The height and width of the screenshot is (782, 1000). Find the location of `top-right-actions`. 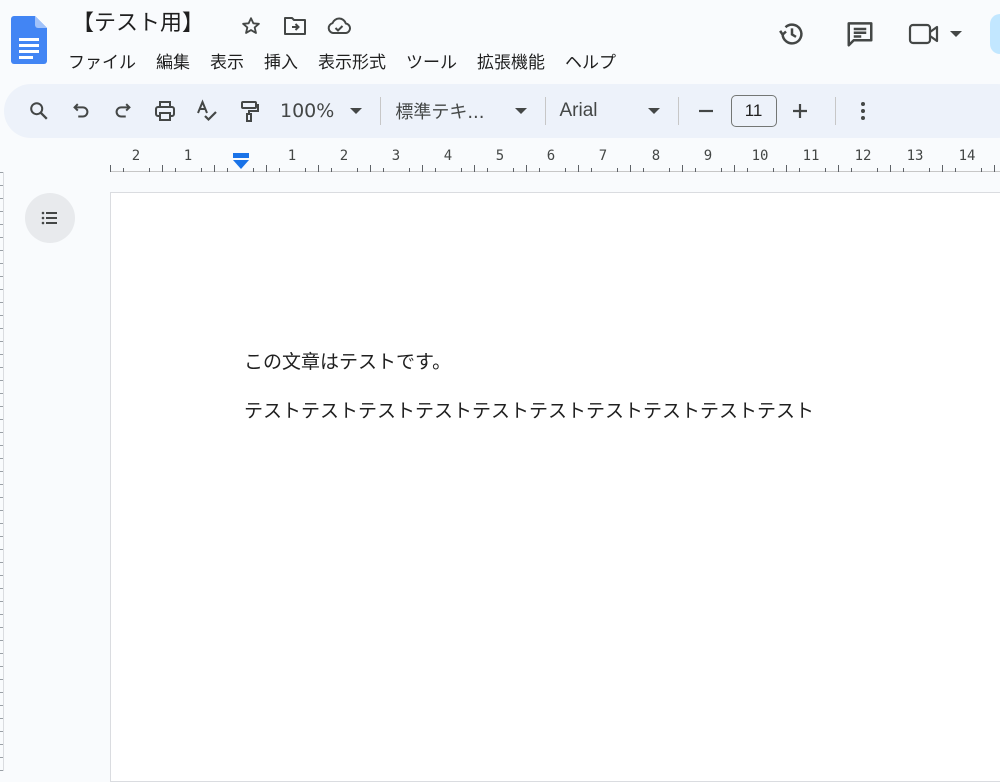

top-right-actions is located at coordinates (872, 34).